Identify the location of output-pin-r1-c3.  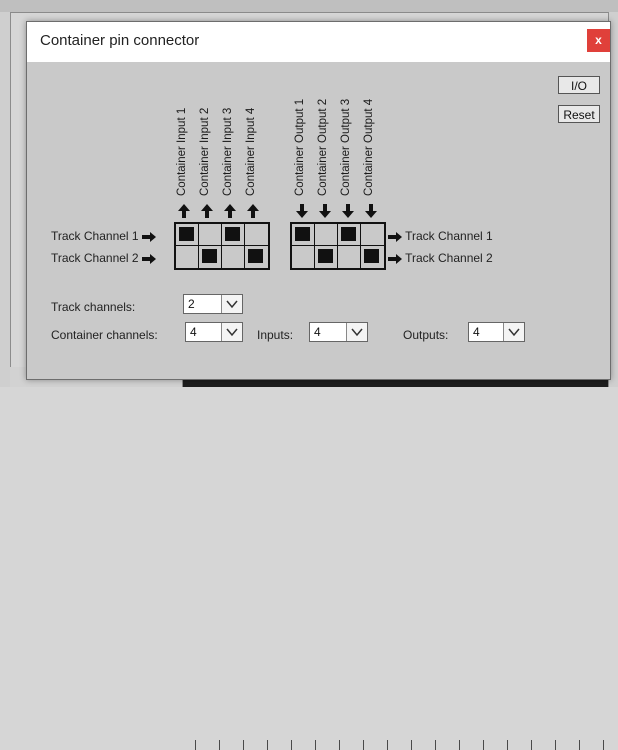
(349, 235).